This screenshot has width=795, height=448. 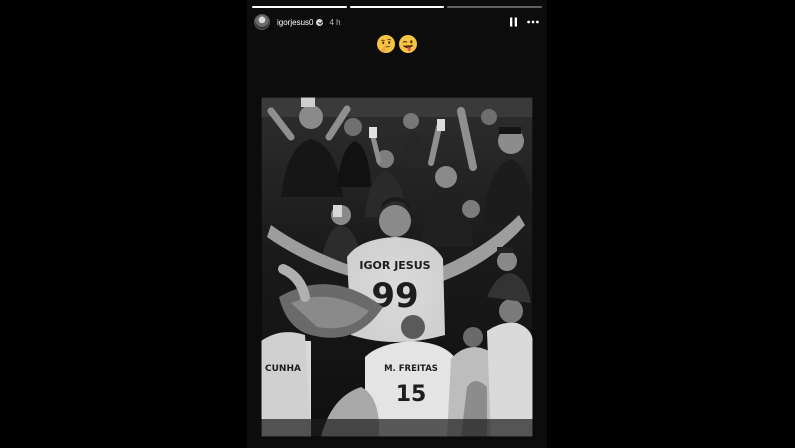 I want to click on pause-button, so click(x=513, y=22).